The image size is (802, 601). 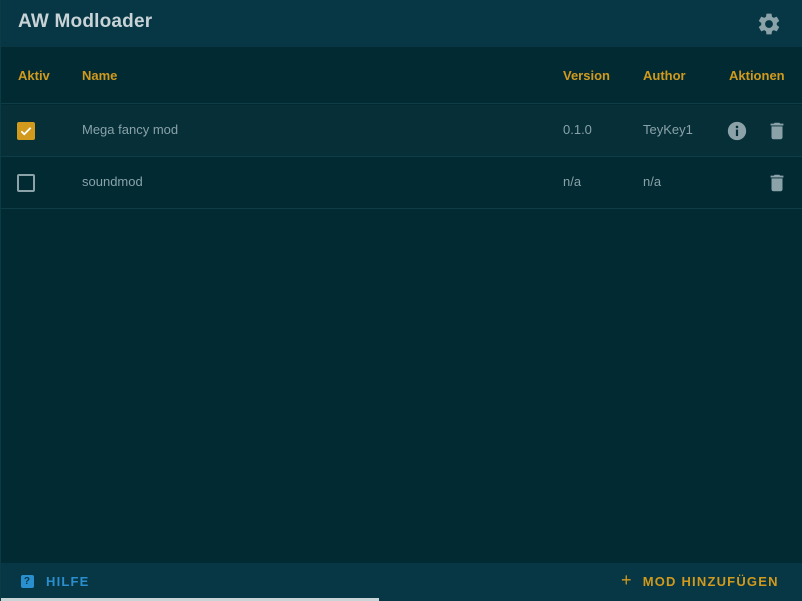 I want to click on check-icon, so click(x=26, y=131).